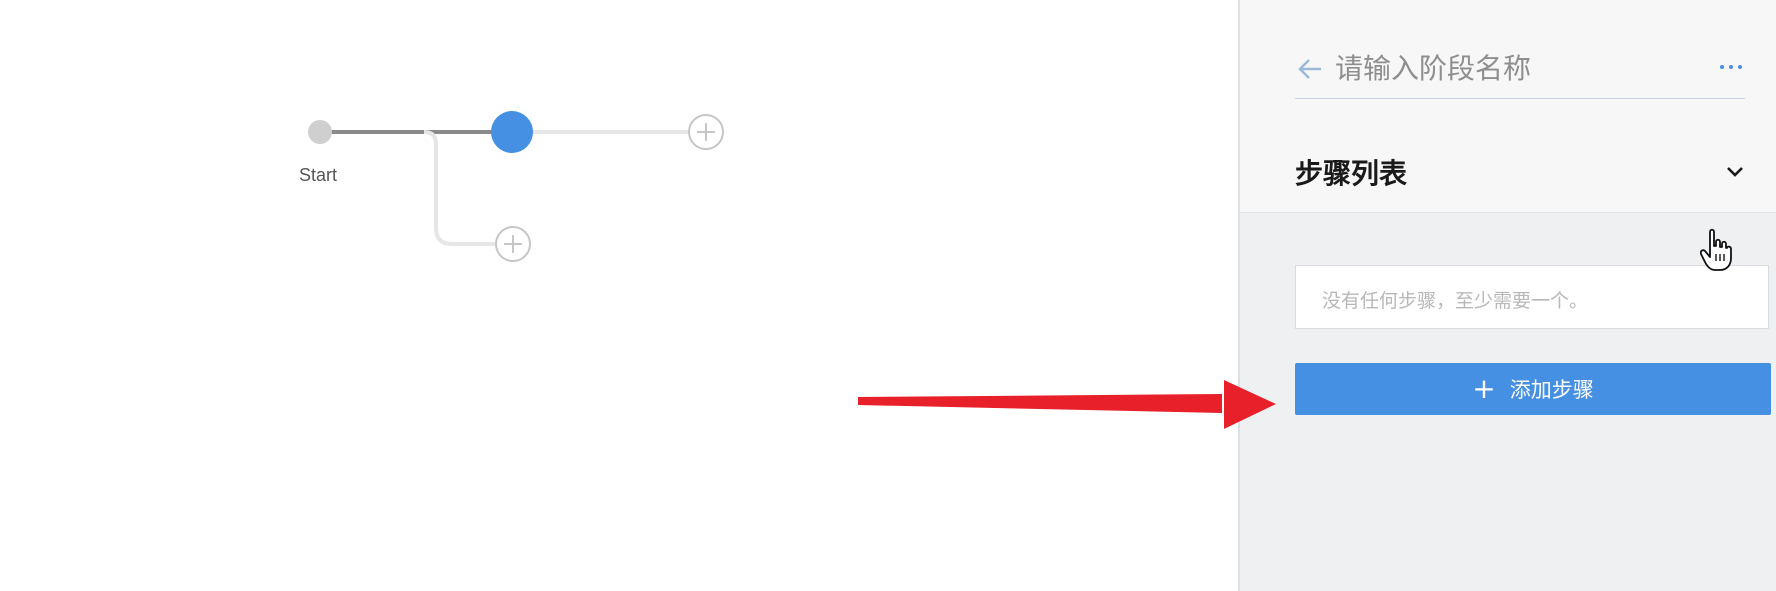  Describe the element at coordinates (1455, 301) in the screenshot. I see `empty-steps-message: 没有任何步骤，至少需要一个。` at that location.